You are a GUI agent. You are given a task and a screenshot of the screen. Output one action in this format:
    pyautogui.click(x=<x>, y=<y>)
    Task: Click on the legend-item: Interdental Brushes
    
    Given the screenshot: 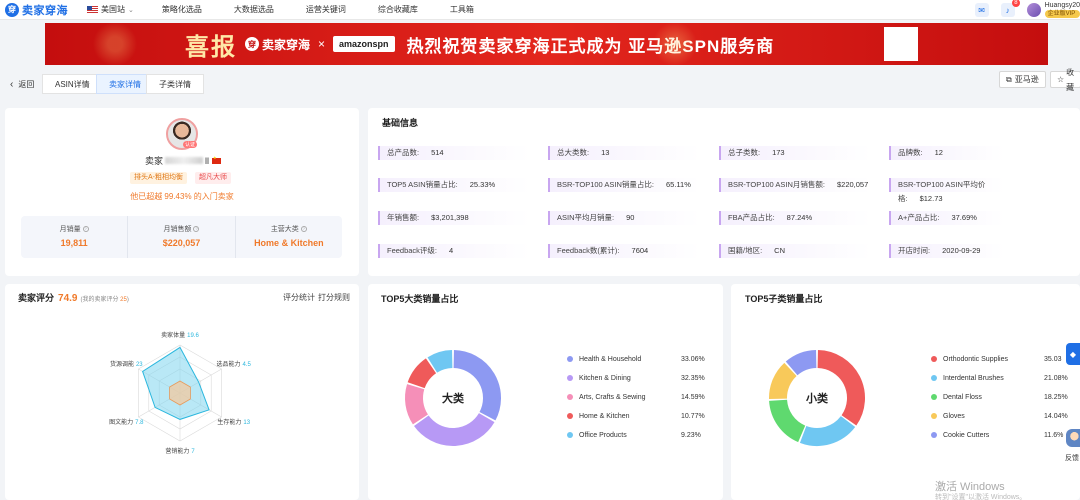 What is the action you would take?
    pyautogui.click(x=967, y=379)
    